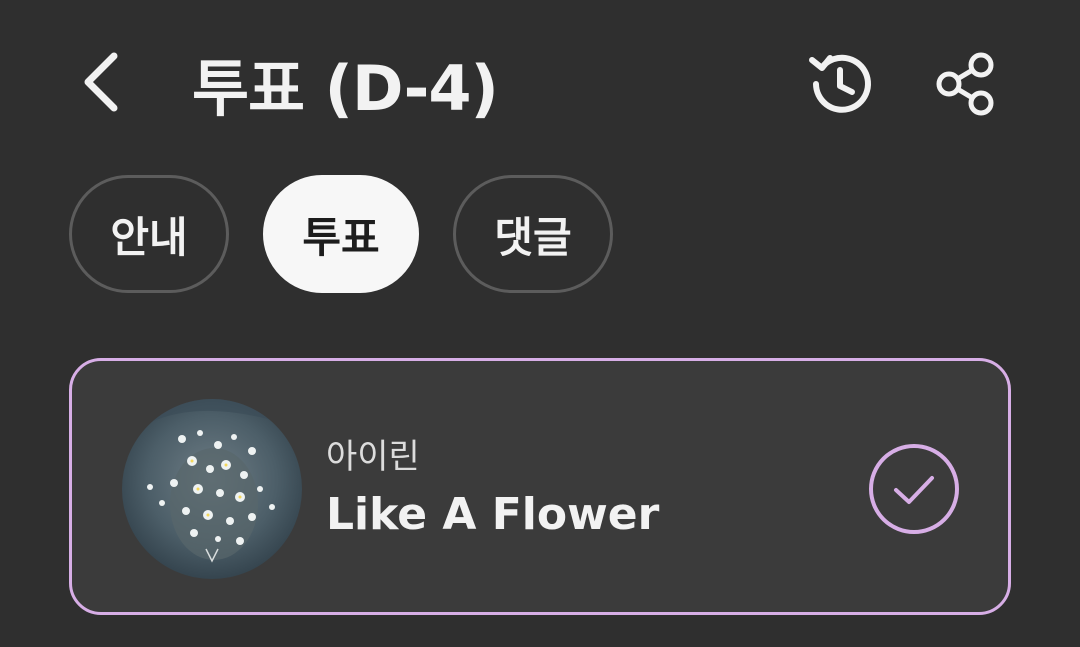 The width and height of the screenshot is (1080, 647). I want to click on history-button, so click(840, 84).